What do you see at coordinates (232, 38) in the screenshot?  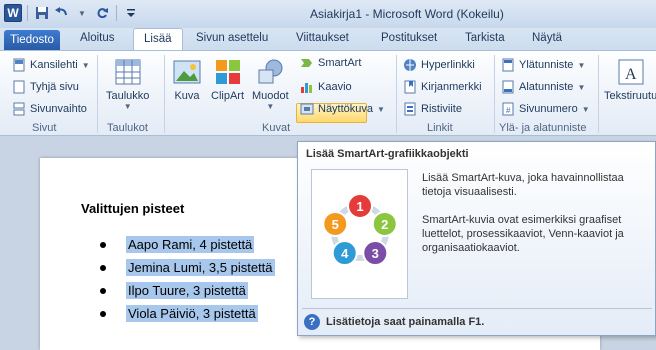 I see `tab-page-layout: Sivun asettelu` at bounding box center [232, 38].